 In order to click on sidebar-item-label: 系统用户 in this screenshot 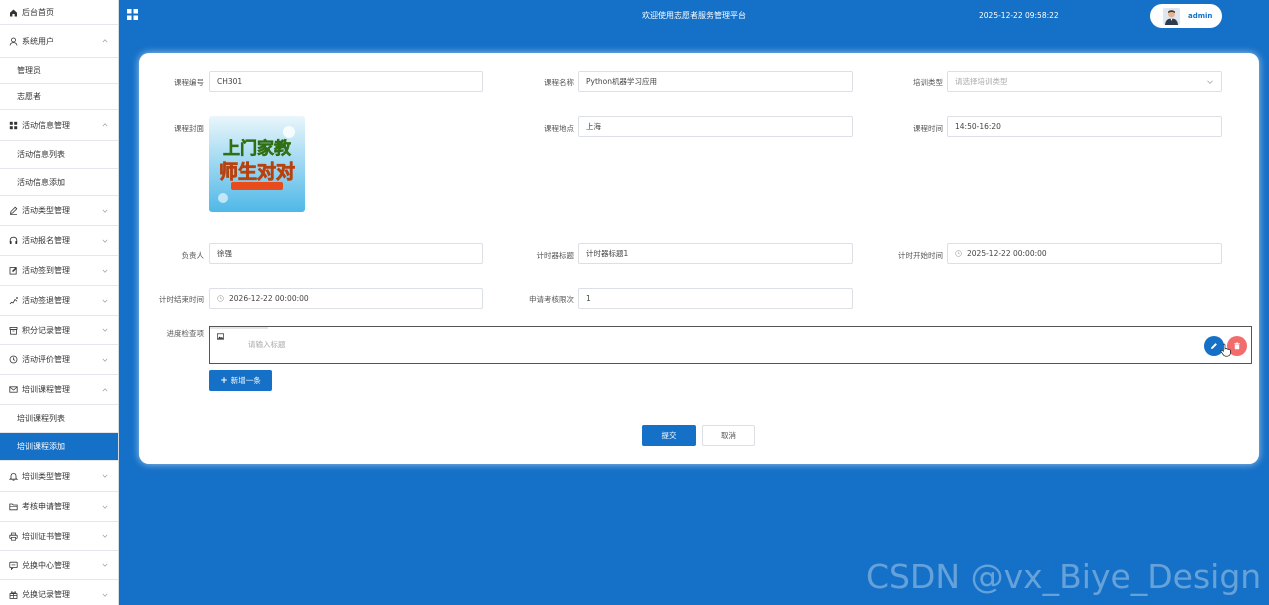, I will do `click(38, 41)`.